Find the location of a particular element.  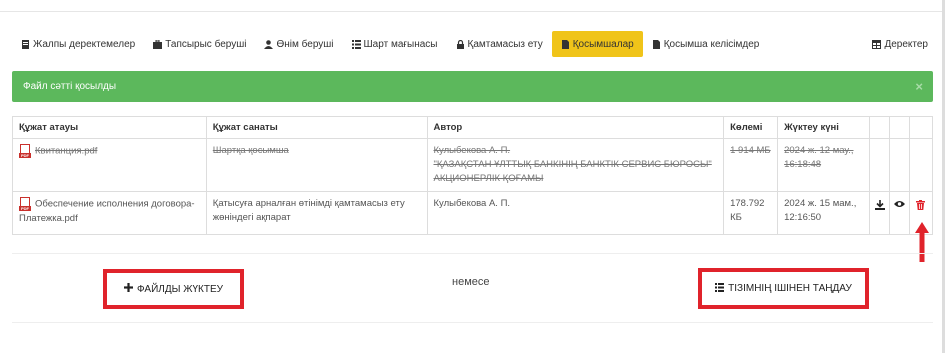

tab-label: Қосымшалар is located at coordinates (603, 44).